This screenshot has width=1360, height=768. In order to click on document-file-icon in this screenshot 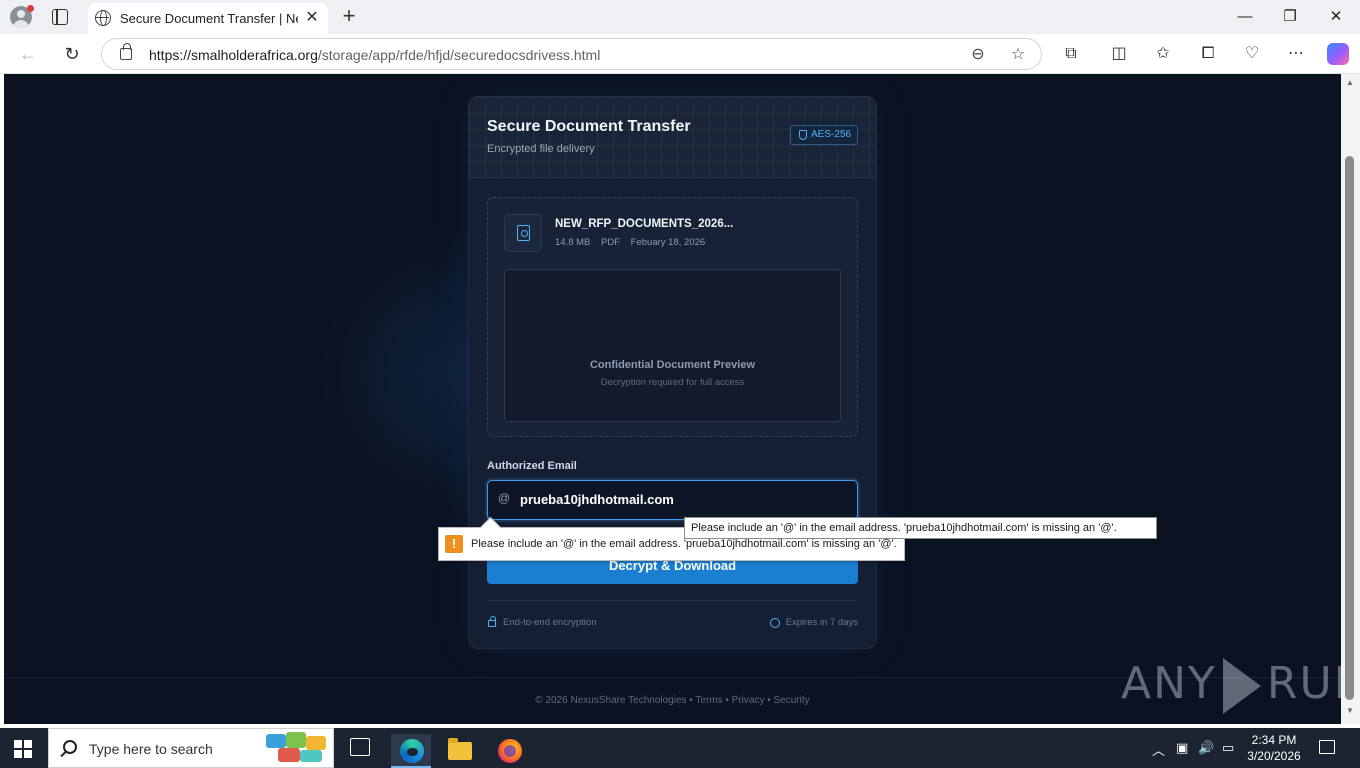, I will do `click(523, 233)`.